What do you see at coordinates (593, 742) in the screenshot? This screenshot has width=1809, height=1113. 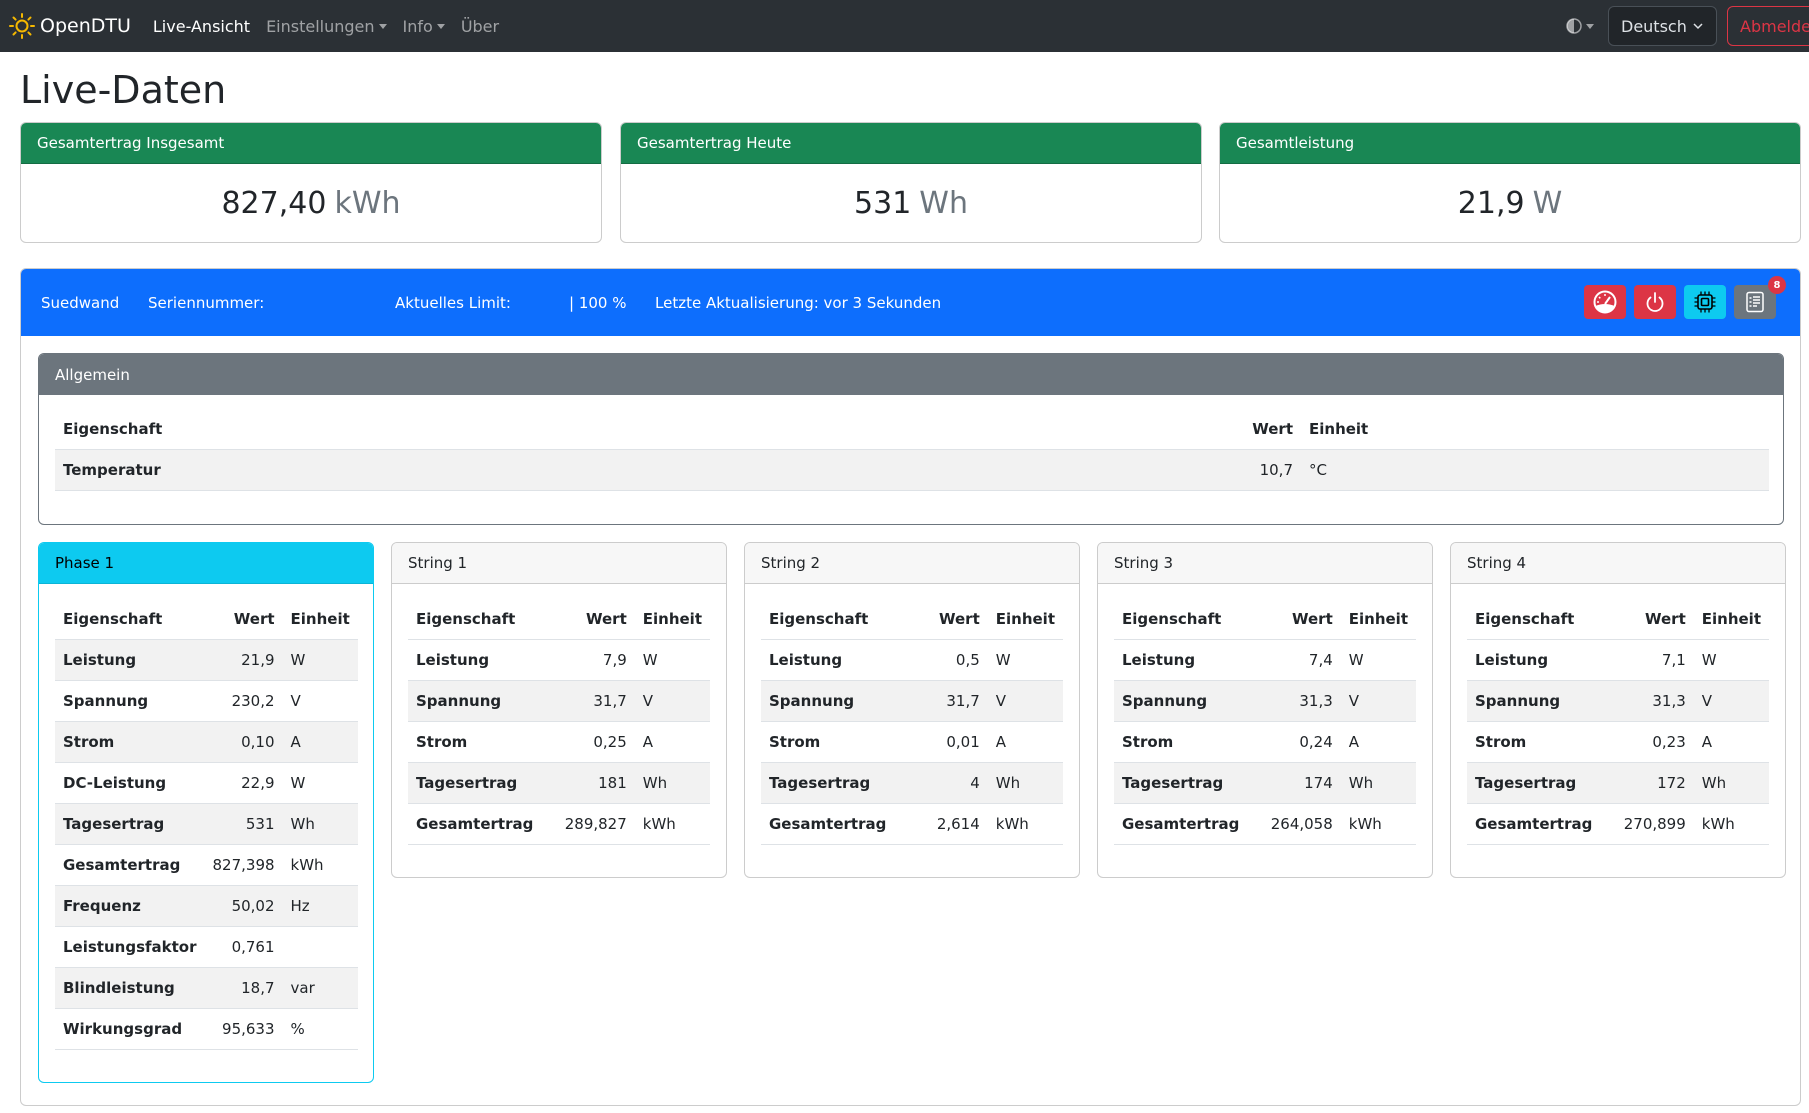 I see `row-value: 0,25` at bounding box center [593, 742].